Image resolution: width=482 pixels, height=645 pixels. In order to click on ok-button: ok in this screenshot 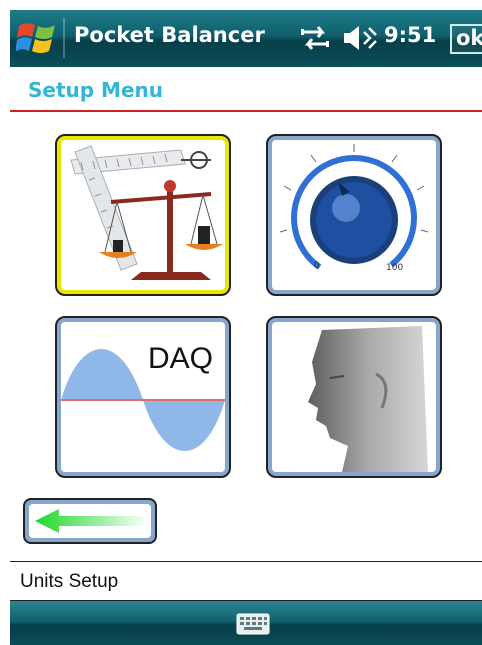, I will do `click(466, 39)`.